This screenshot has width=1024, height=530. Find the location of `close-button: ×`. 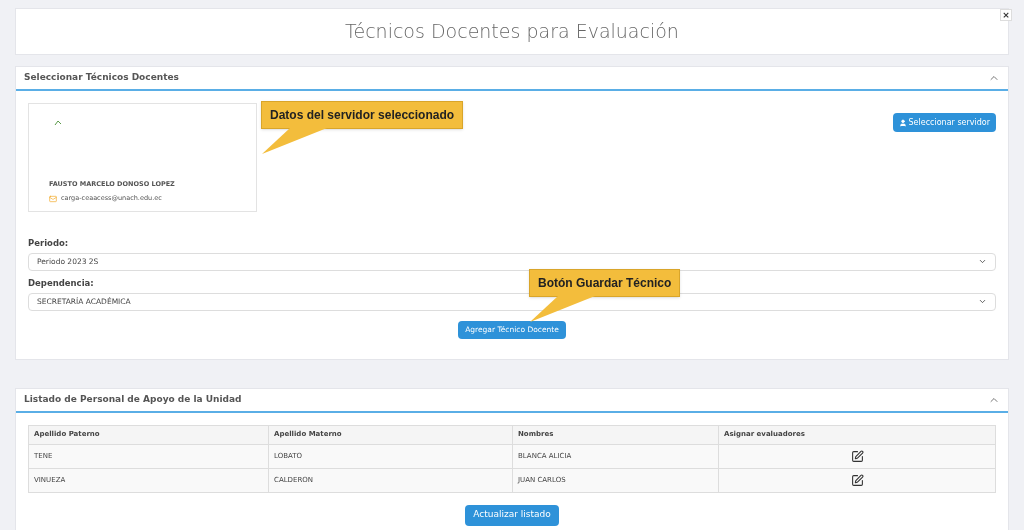

close-button: × is located at coordinates (1006, 15).